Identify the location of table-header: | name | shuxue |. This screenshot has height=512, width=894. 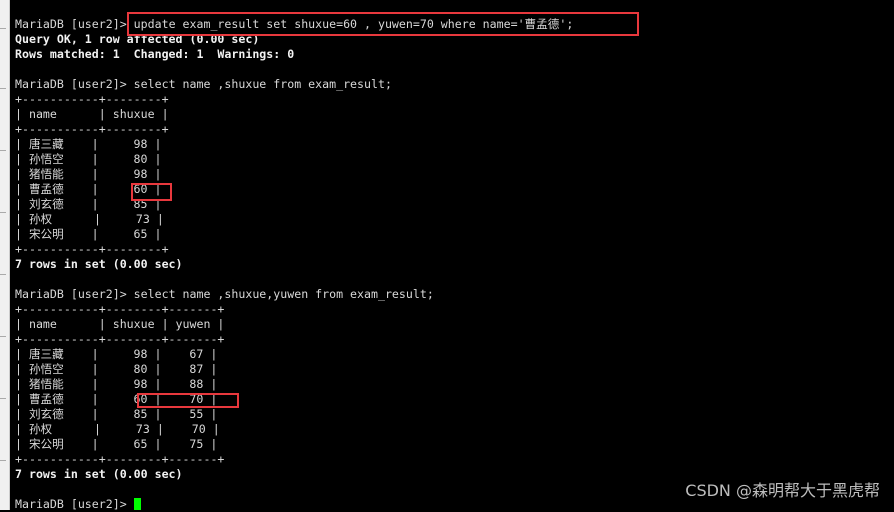
(92, 114).